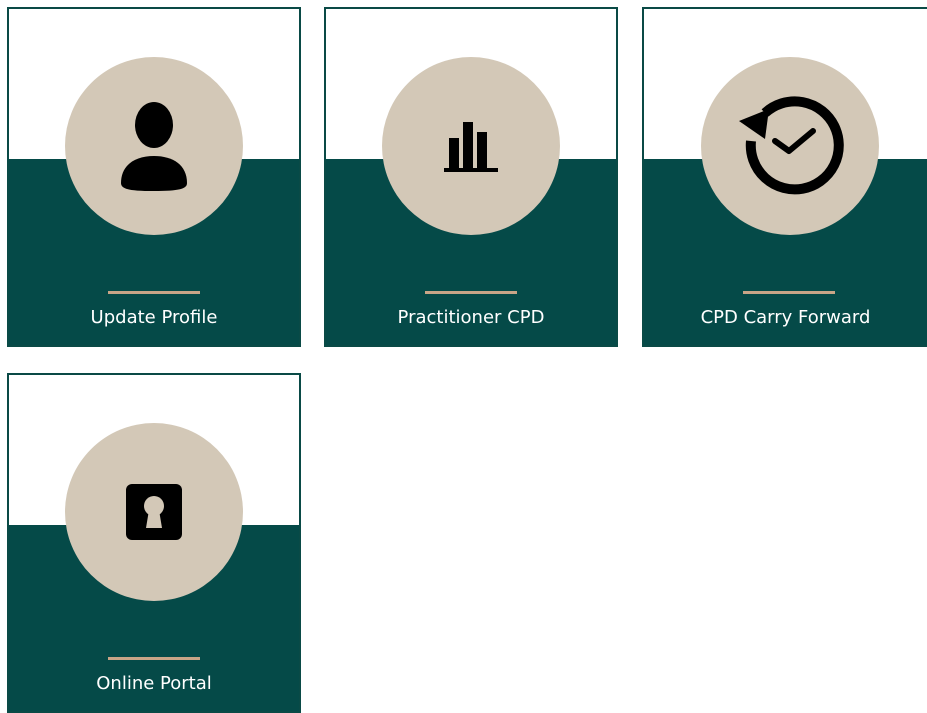  I want to click on tile-label: CPD Carry Forward, so click(785, 317).